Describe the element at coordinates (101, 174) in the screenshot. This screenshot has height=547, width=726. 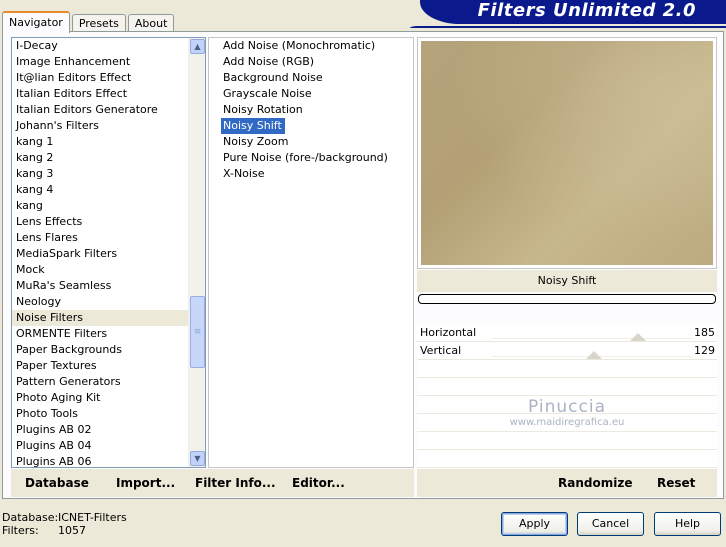
I see `category-item: kang 3` at that location.